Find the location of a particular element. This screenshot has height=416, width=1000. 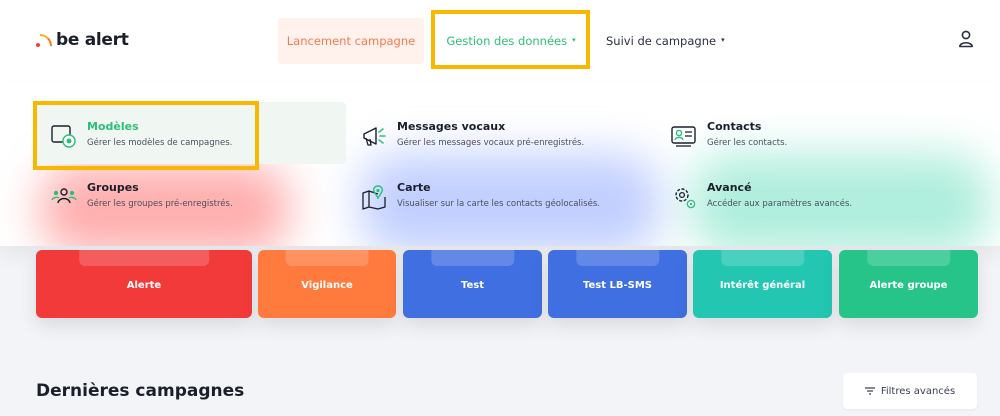

menu-item-title: Avancé is located at coordinates (729, 187).